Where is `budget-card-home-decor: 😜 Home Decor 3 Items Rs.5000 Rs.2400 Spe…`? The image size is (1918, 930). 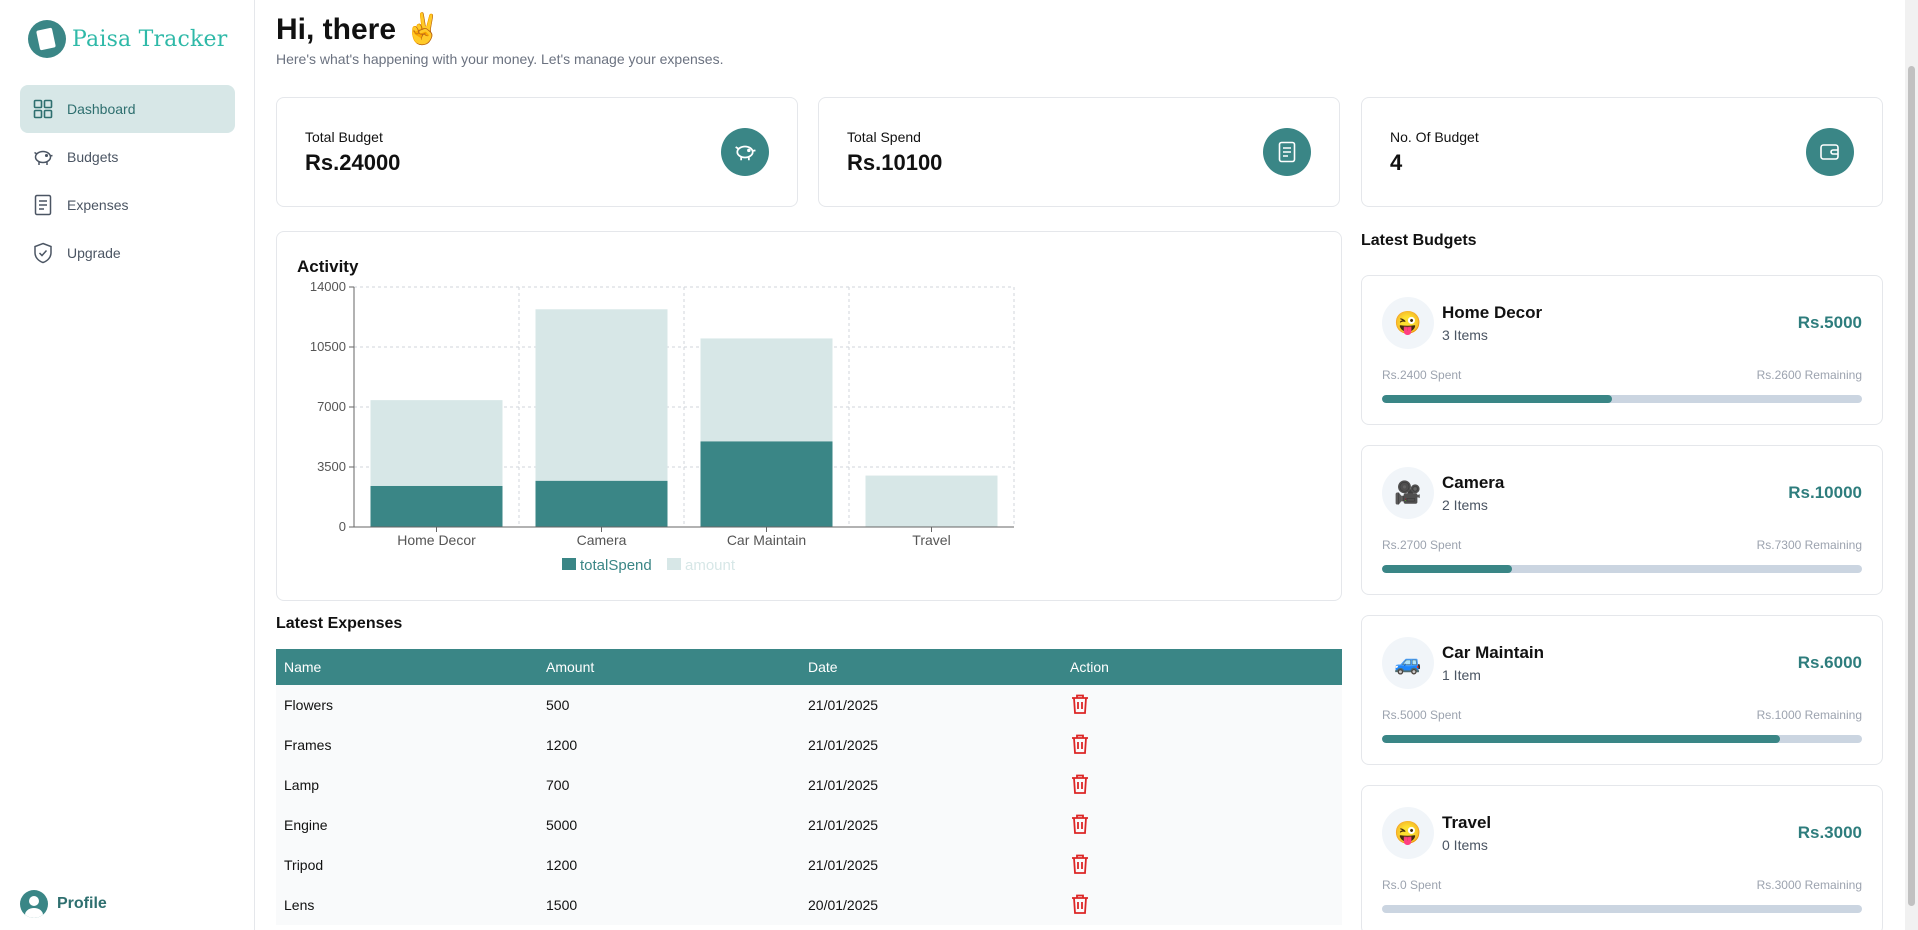
budget-card-home-decor: 😜 Home Decor 3 Items Rs.5000 Rs.2400 Spe… is located at coordinates (1622, 350).